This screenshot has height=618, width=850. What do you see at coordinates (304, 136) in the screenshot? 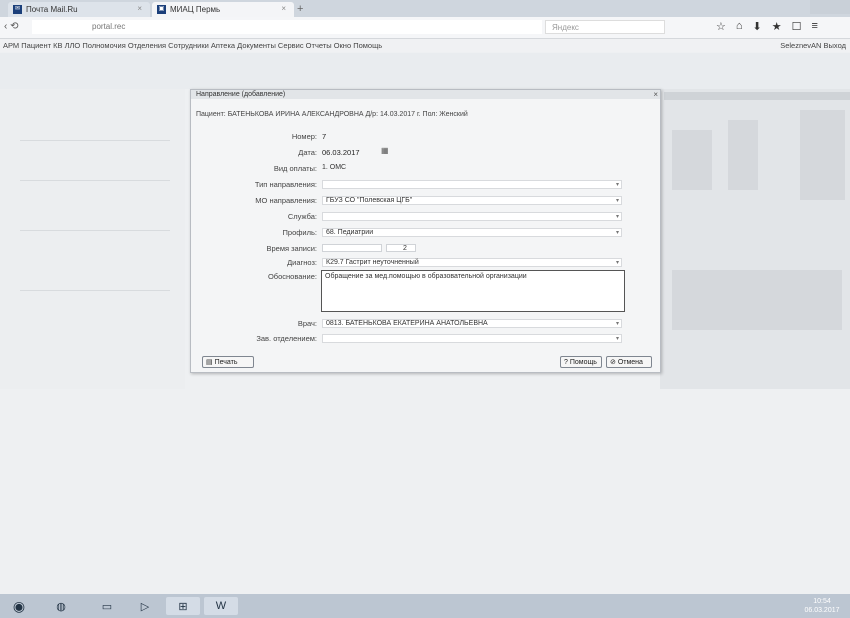
I see `nomer-label: Номер:` at bounding box center [304, 136].